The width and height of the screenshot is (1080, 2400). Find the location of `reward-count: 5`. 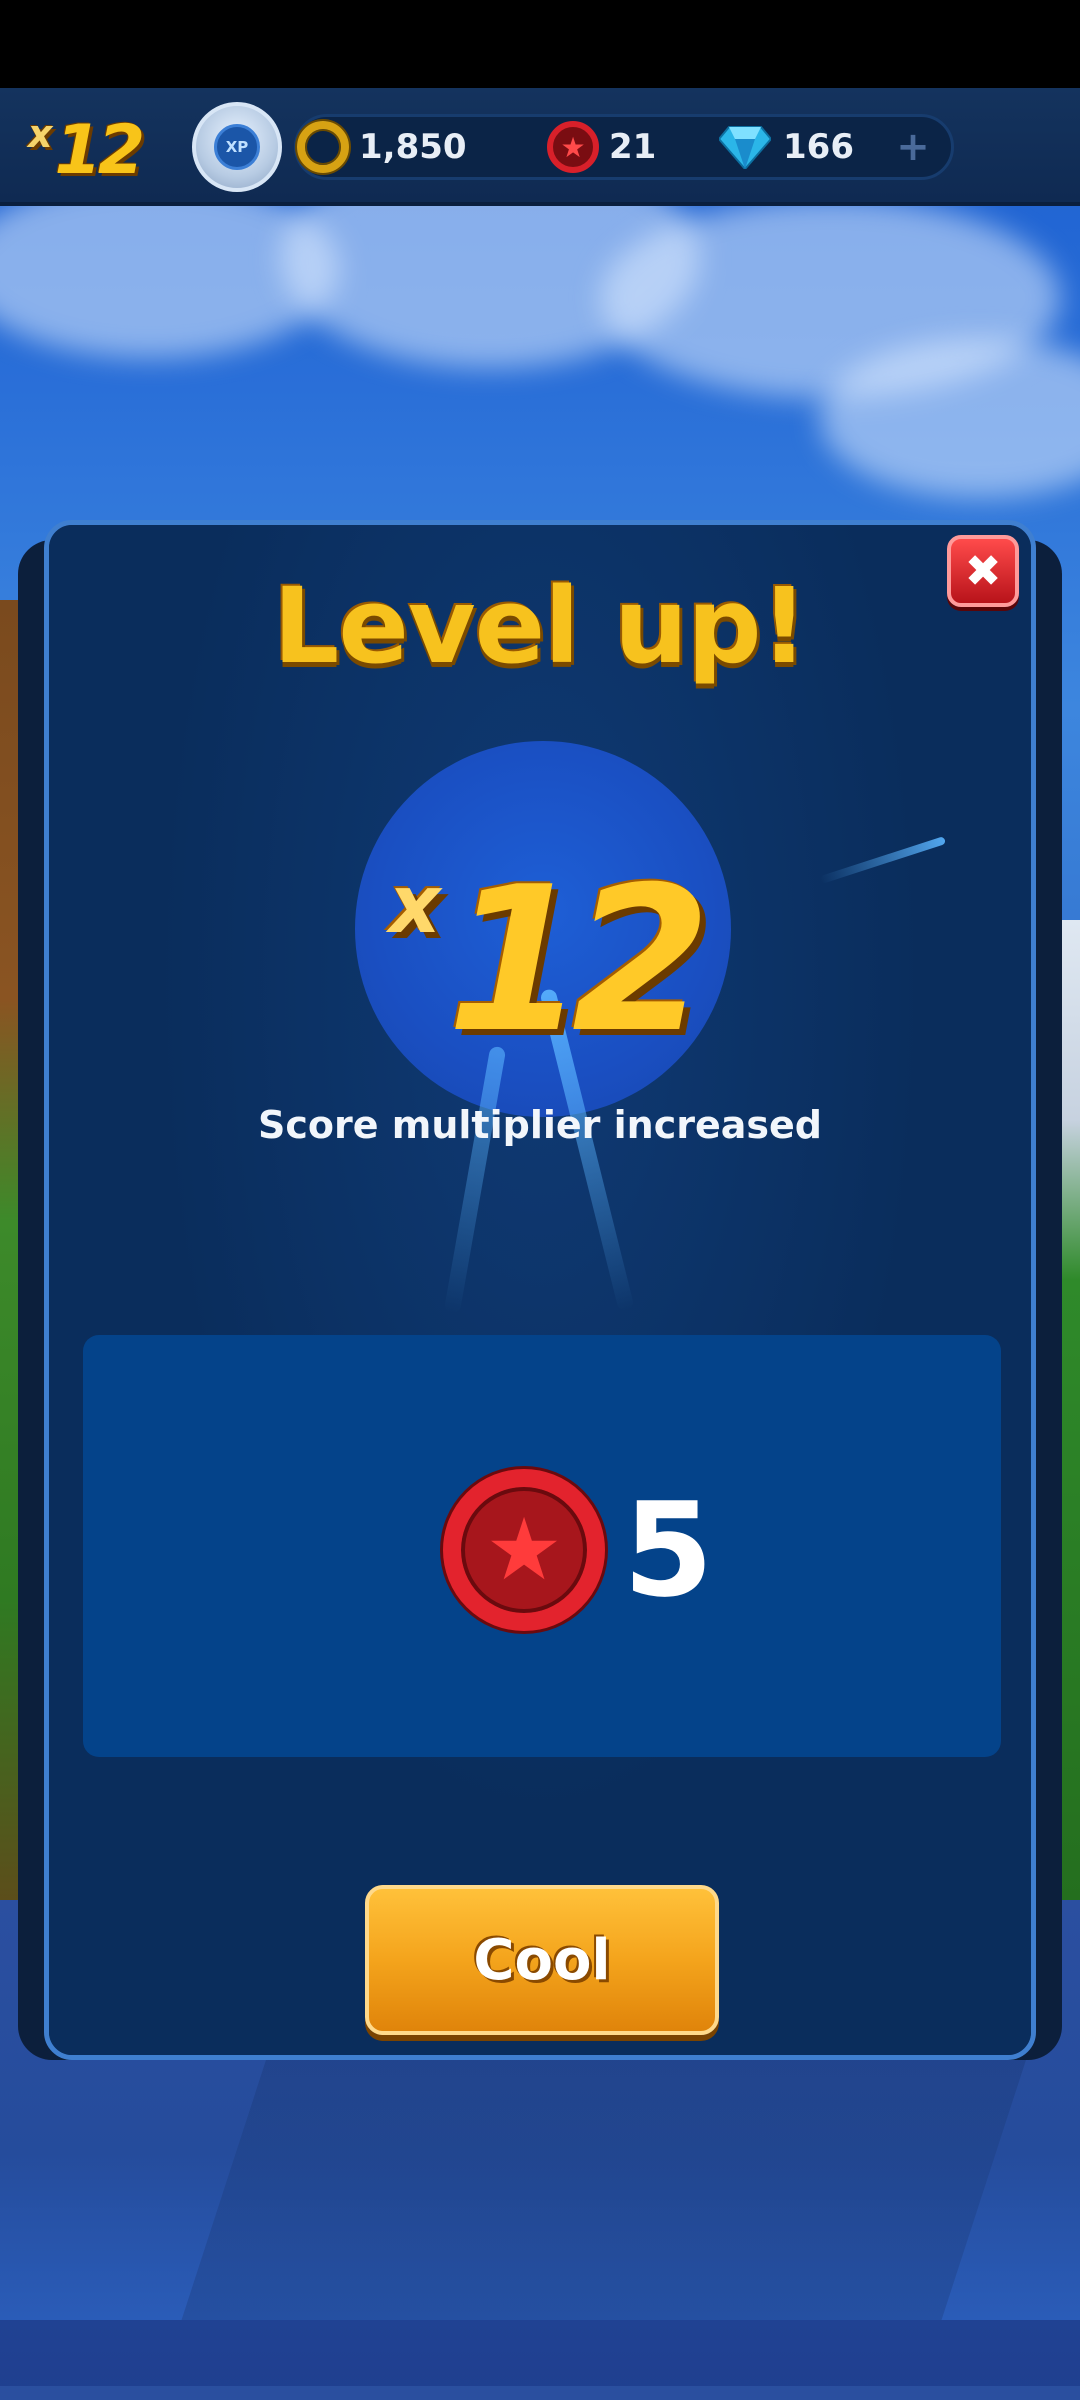

reward-count: 5 is located at coordinates (668, 1550).